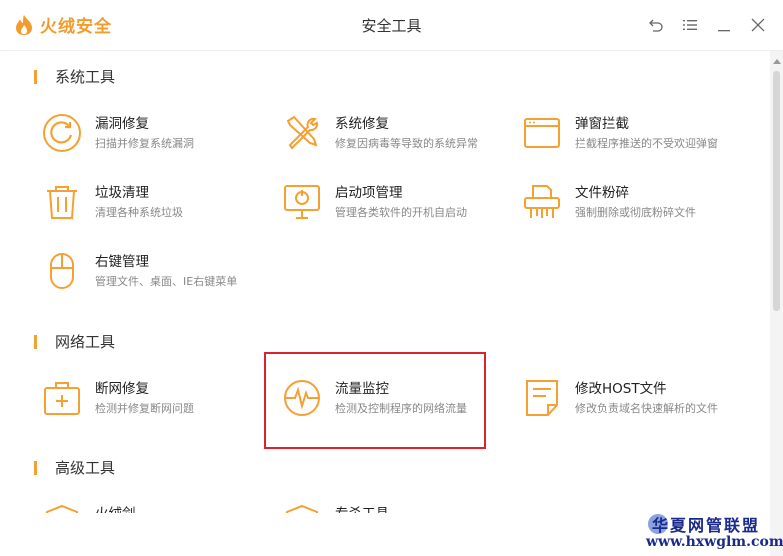 This screenshot has width=783, height=556. What do you see at coordinates (542, 133) in the screenshot?
I see `popup-block-icon` at bounding box center [542, 133].